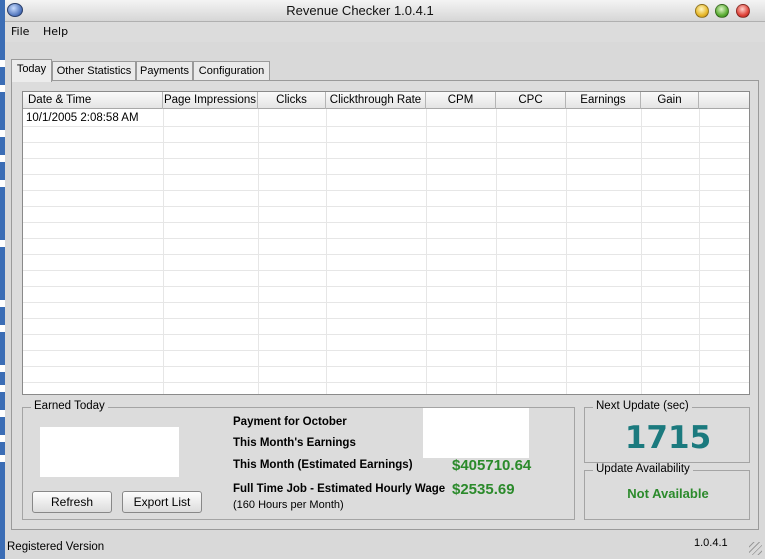 Image resolution: width=765 pixels, height=559 pixels. What do you see at coordinates (722, 11) in the screenshot?
I see `maximize-button` at bounding box center [722, 11].